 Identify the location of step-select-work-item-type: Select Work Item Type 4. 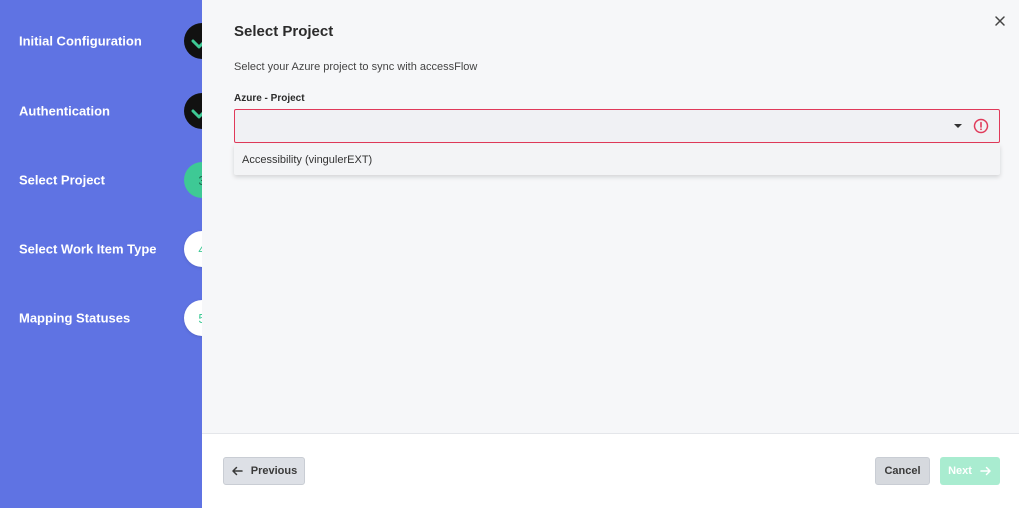
(110, 249).